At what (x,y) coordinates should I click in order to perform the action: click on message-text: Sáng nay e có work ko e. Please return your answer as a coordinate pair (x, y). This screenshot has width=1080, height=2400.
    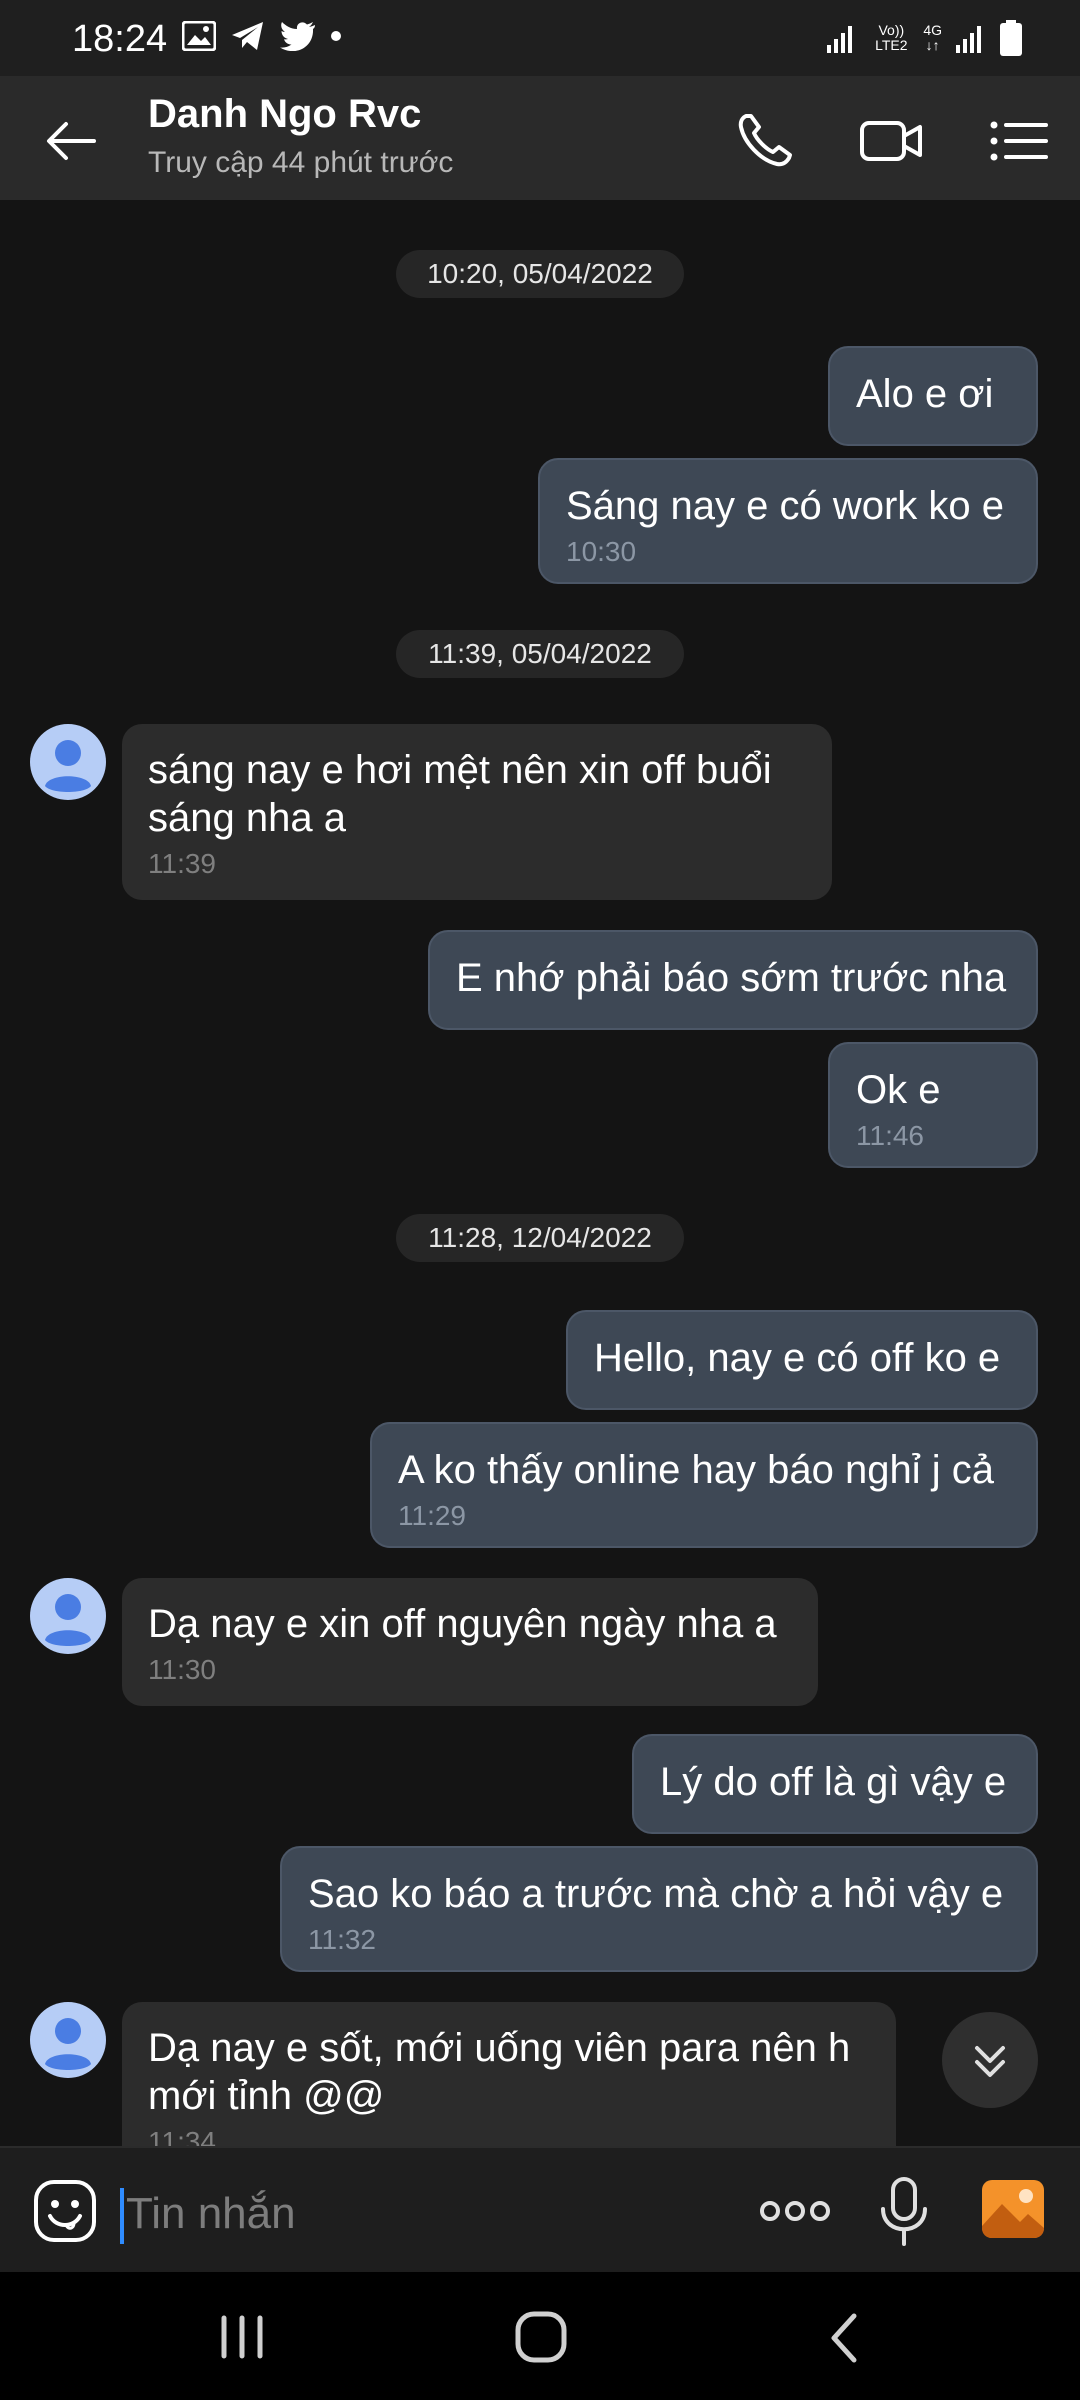
    Looking at the image, I should click on (785, 506).